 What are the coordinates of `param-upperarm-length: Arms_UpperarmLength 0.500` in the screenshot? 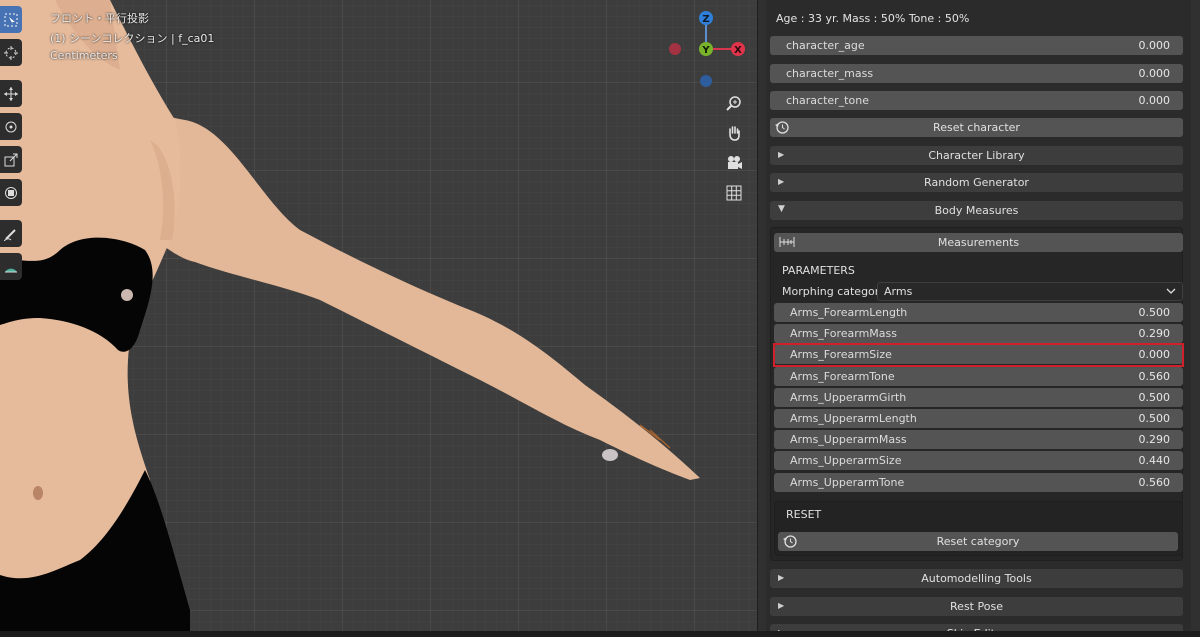 It's located at (978, 418).